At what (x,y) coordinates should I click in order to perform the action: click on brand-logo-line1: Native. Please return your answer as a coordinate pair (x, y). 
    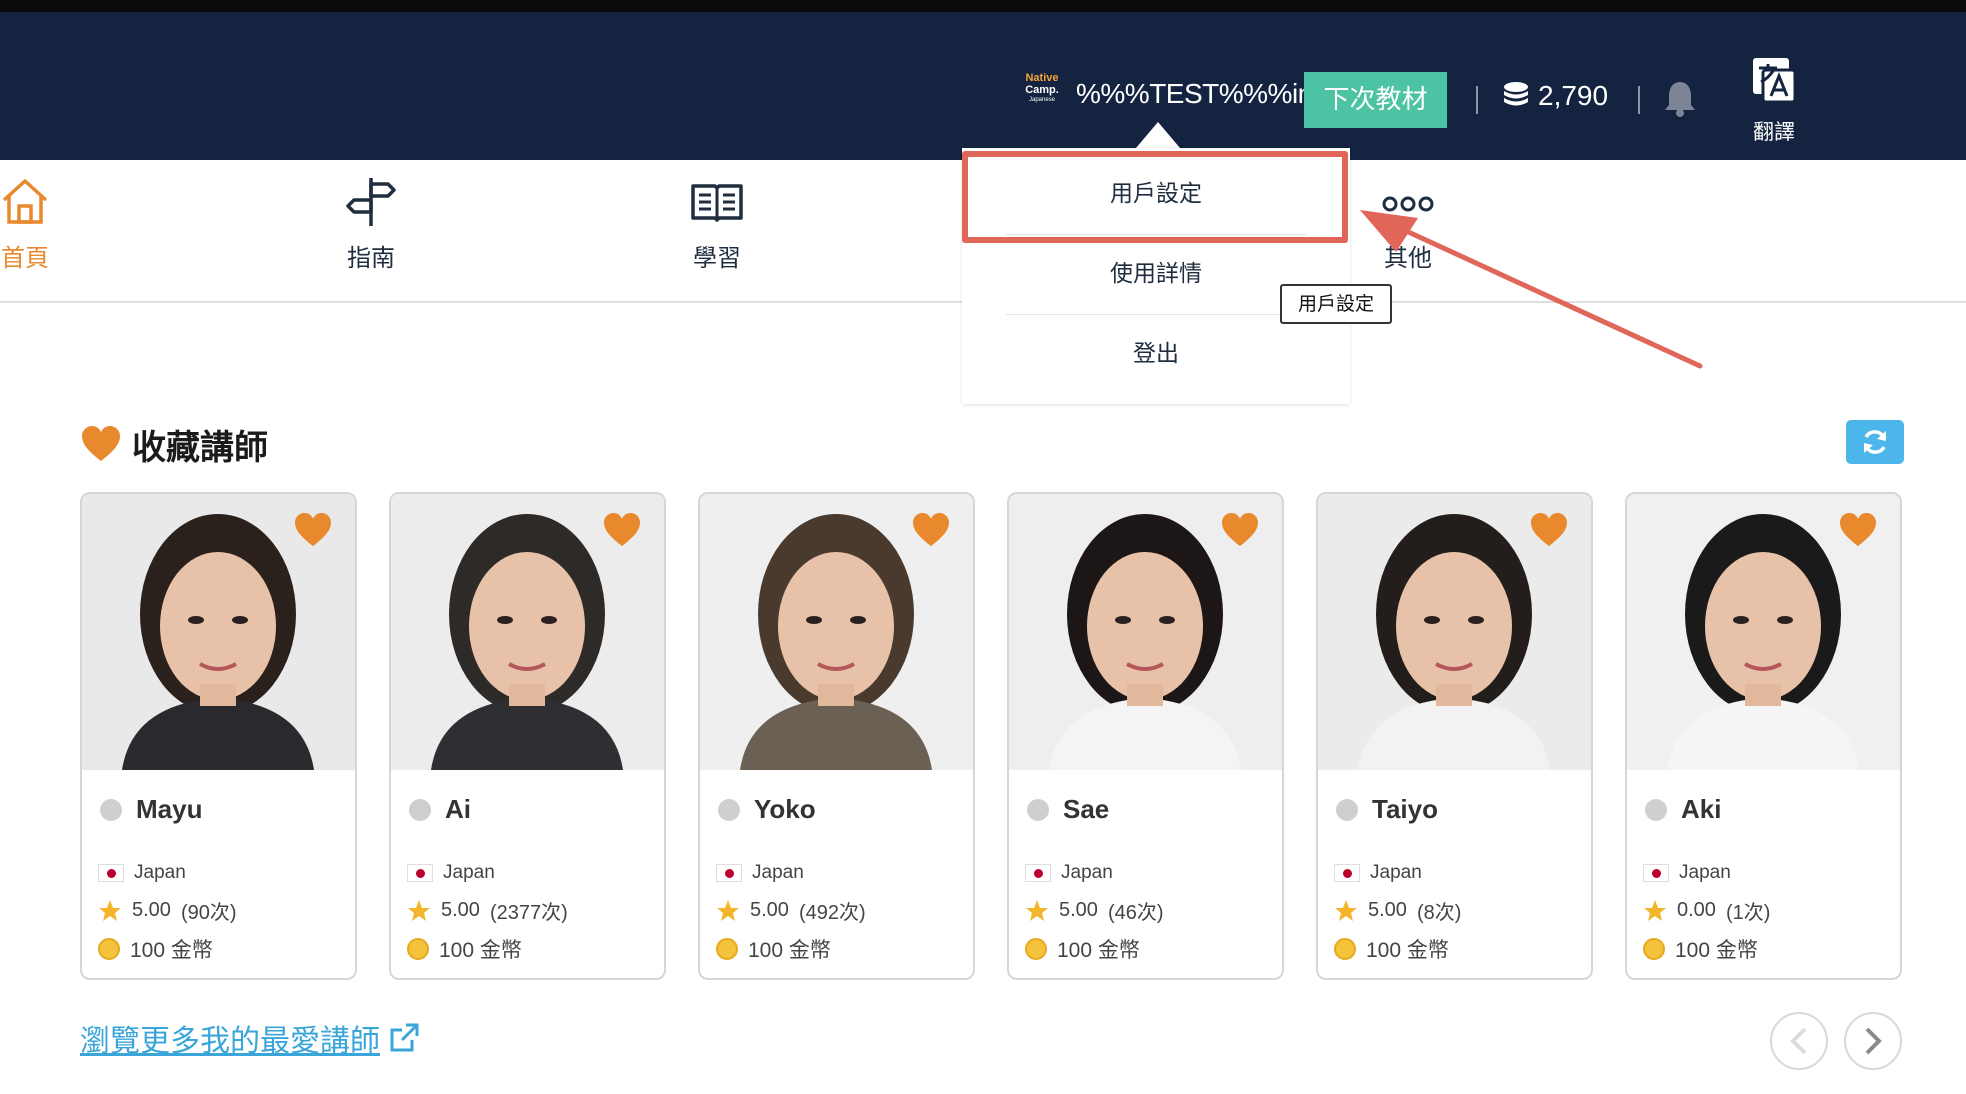
    Looking at the image, I should click on (1042, 78).